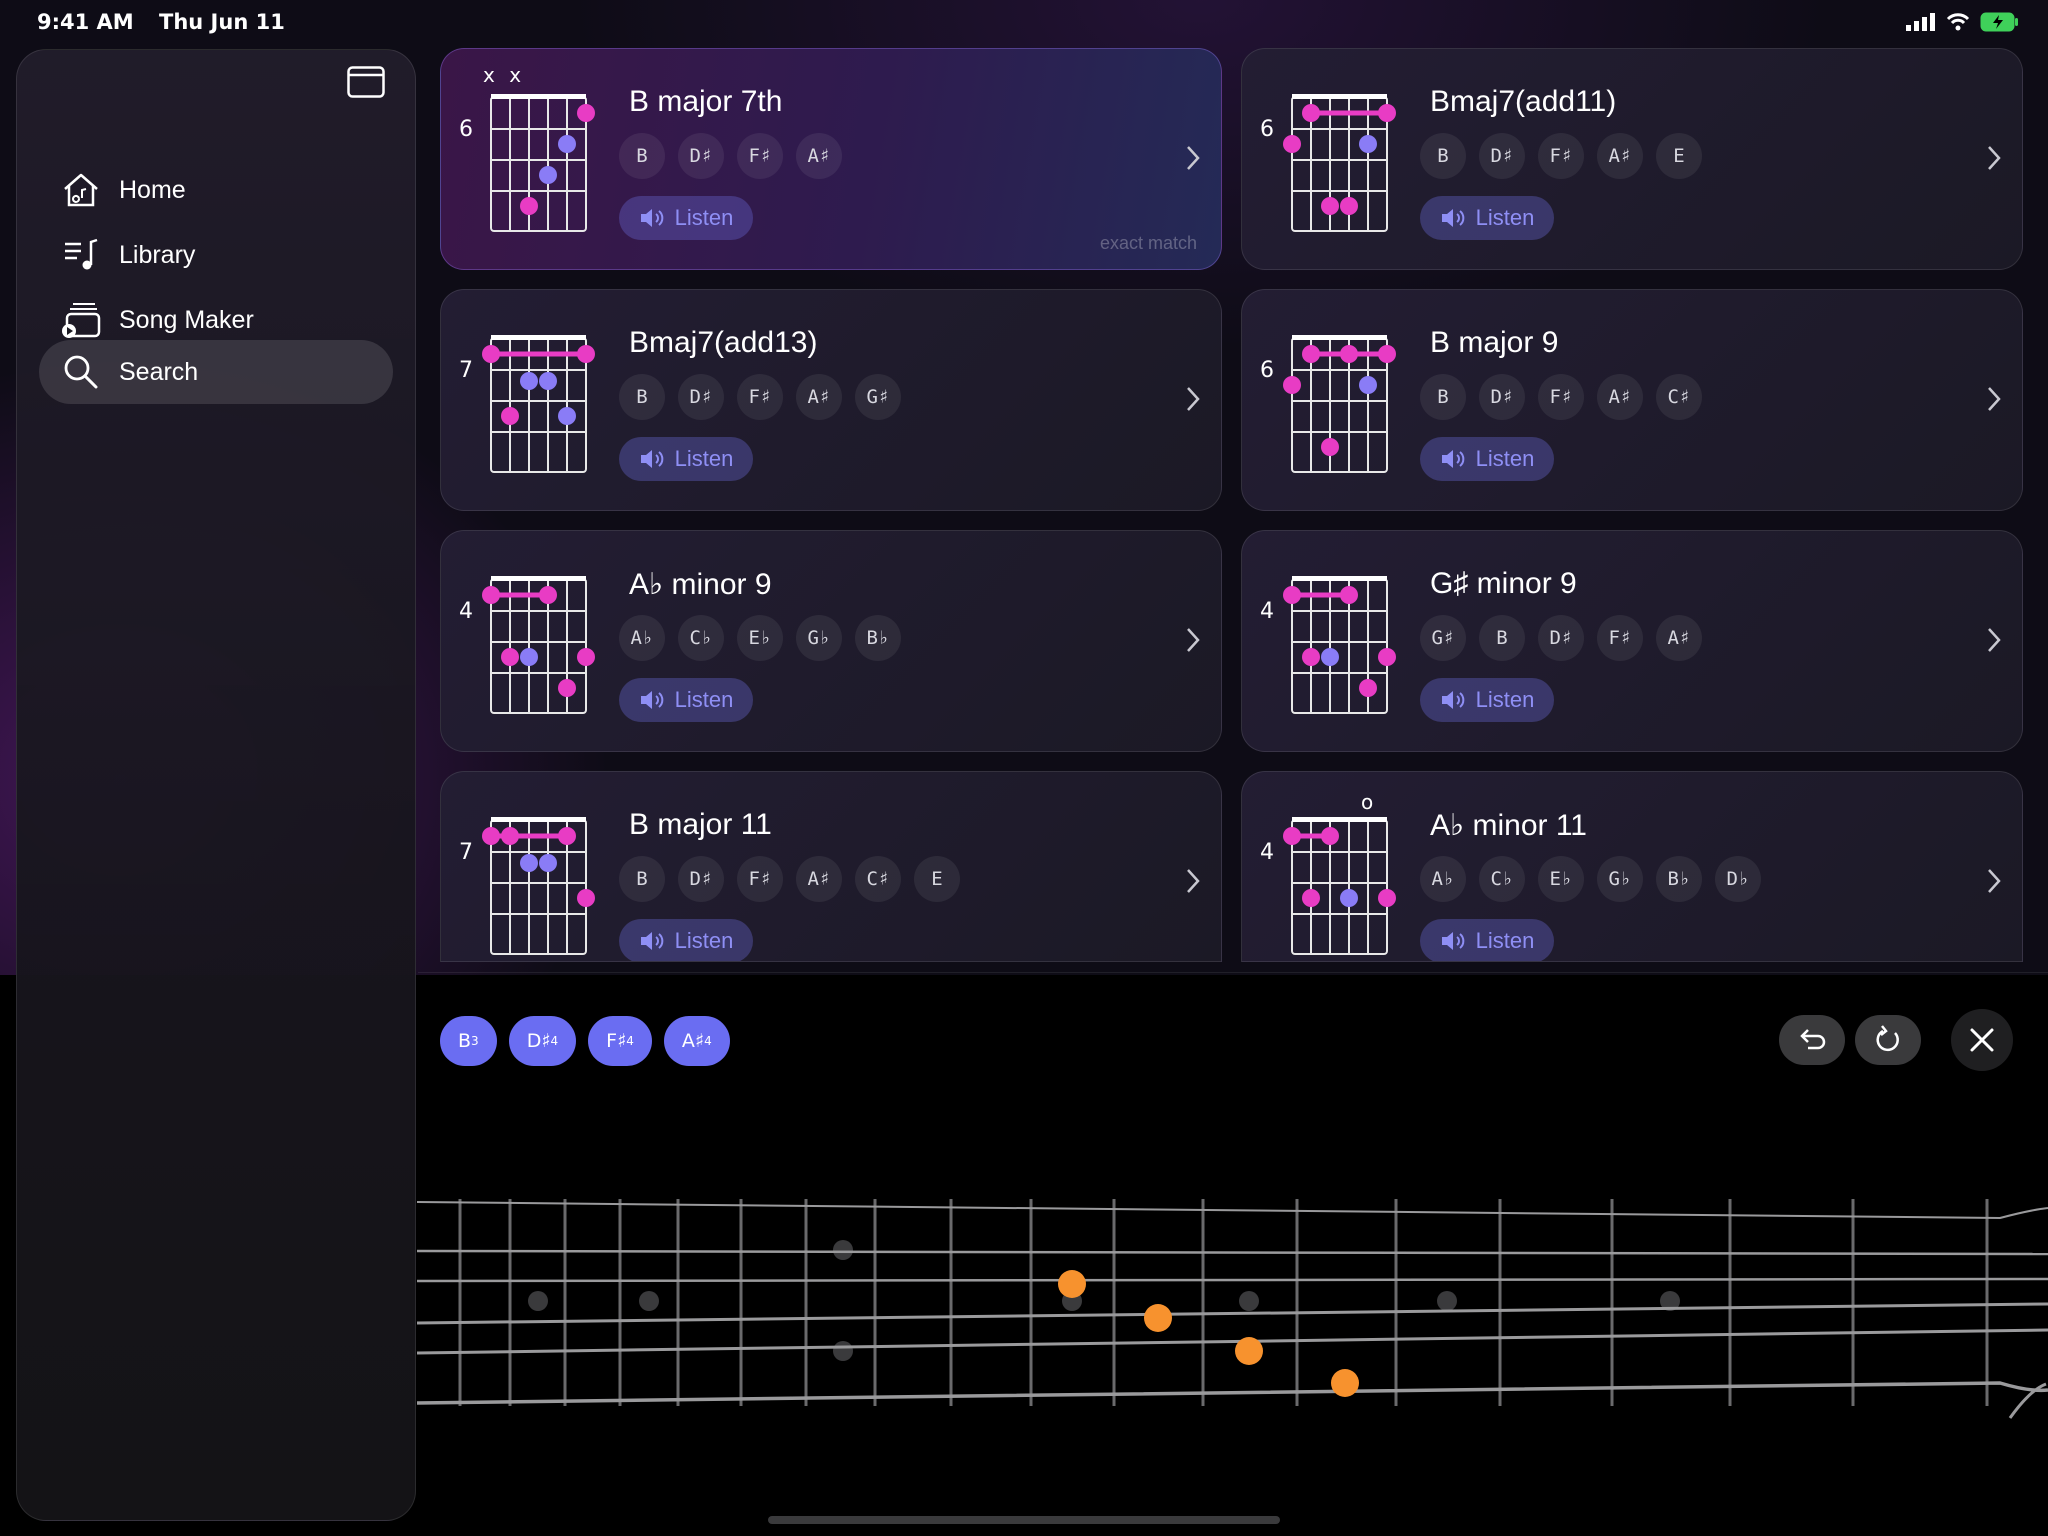 This screenshot has height=1536, width=2048. I want to click on chord-card-ab-minor-9: 4 A♭ minor 9 A♭ C♭ E♭ G♭ B♭ Listen, so click(831, 641).